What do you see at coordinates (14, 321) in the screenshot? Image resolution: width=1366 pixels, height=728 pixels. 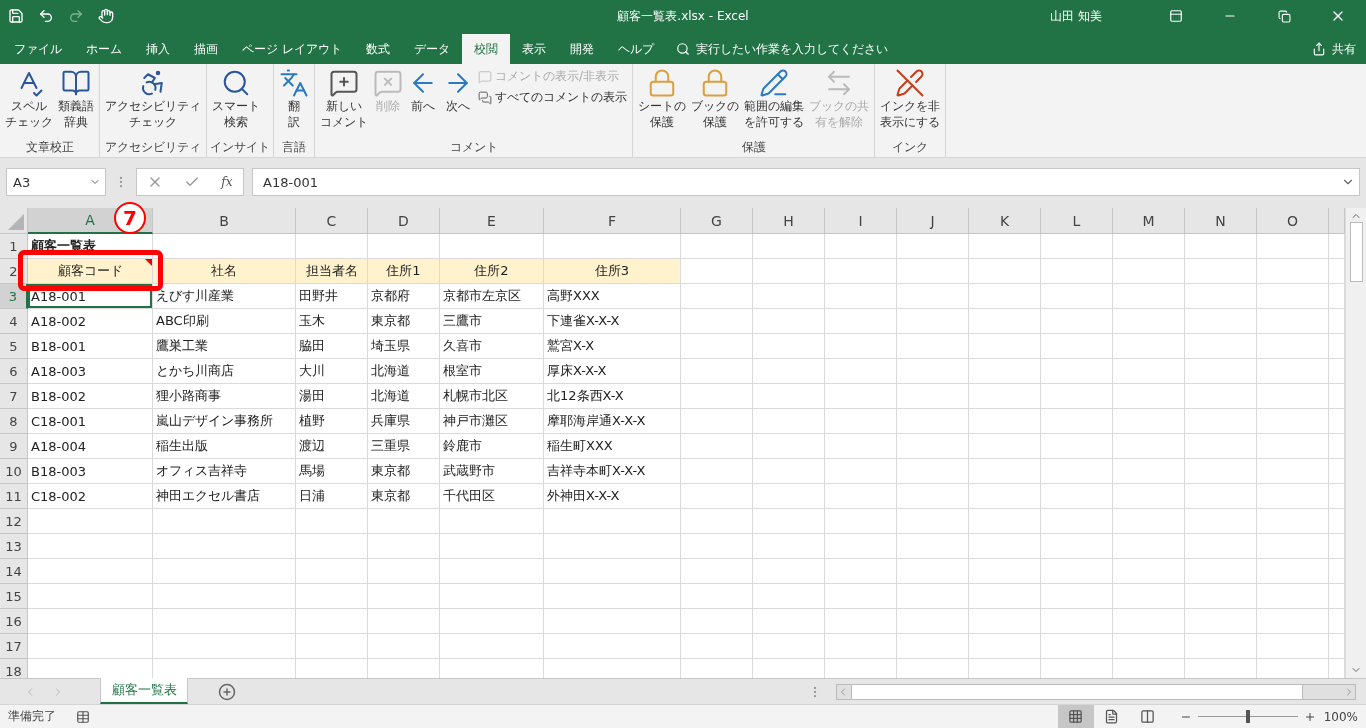 I see `row-header: 4` at bounding box center [14, 321].